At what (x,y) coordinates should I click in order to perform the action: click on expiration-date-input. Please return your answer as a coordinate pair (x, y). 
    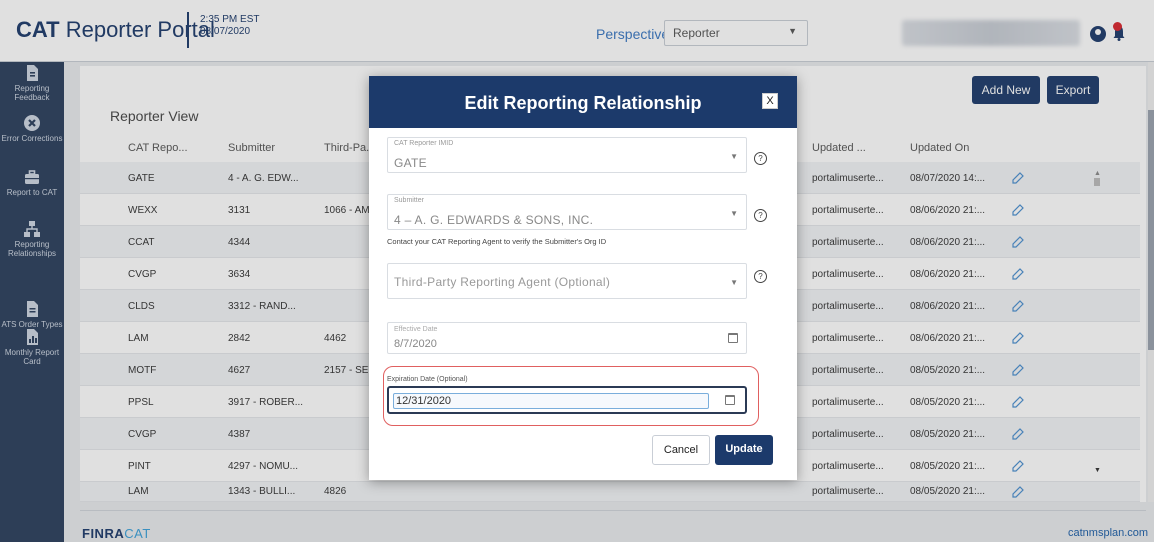
    Looking at the image, I should click on (551, 401).